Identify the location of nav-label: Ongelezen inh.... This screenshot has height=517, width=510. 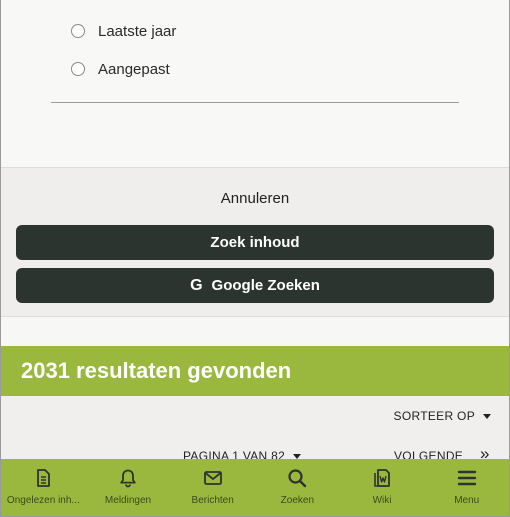
(43, 500).